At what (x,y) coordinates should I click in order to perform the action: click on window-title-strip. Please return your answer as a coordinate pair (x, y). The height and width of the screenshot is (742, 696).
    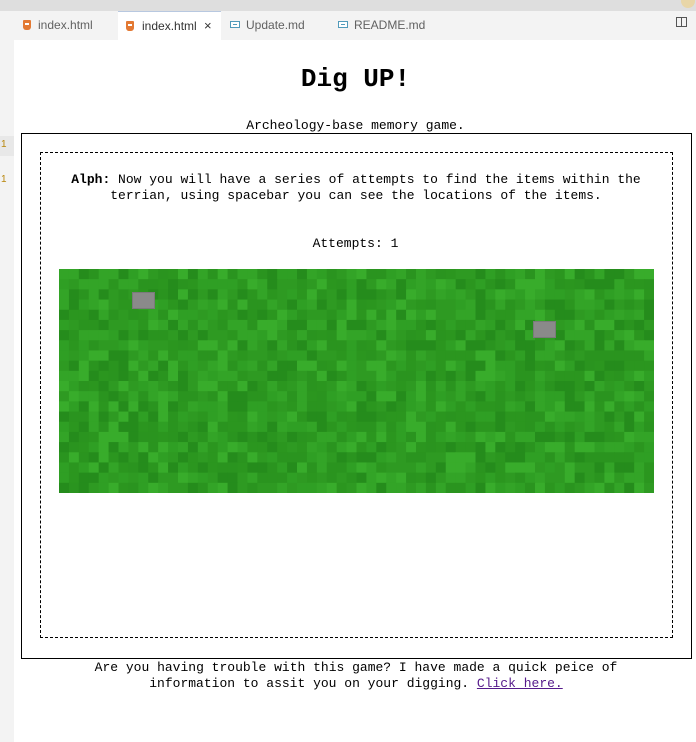
    Looking at the image, I should click on (348, 5).